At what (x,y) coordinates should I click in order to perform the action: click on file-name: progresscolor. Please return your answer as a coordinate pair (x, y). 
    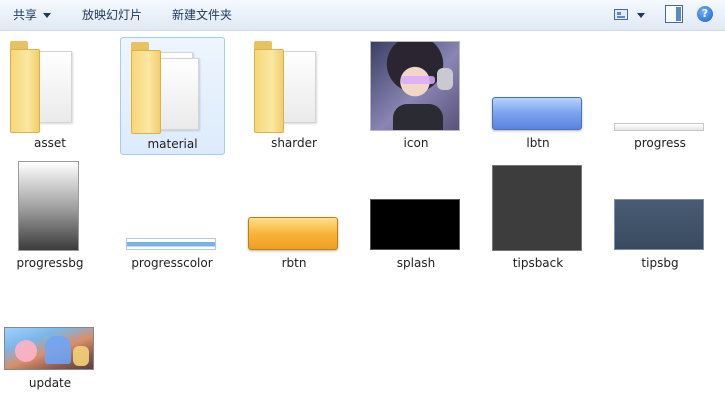
    Looking at the image, I should click on (172, 263).